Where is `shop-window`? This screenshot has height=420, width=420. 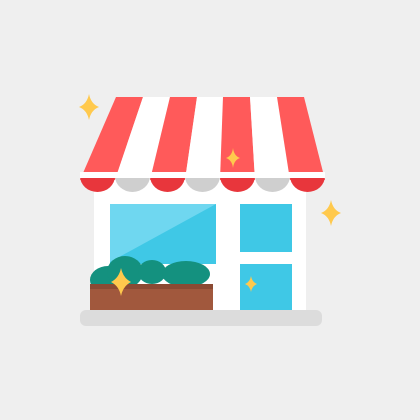 shop-window is located at coordinates (163, 234).